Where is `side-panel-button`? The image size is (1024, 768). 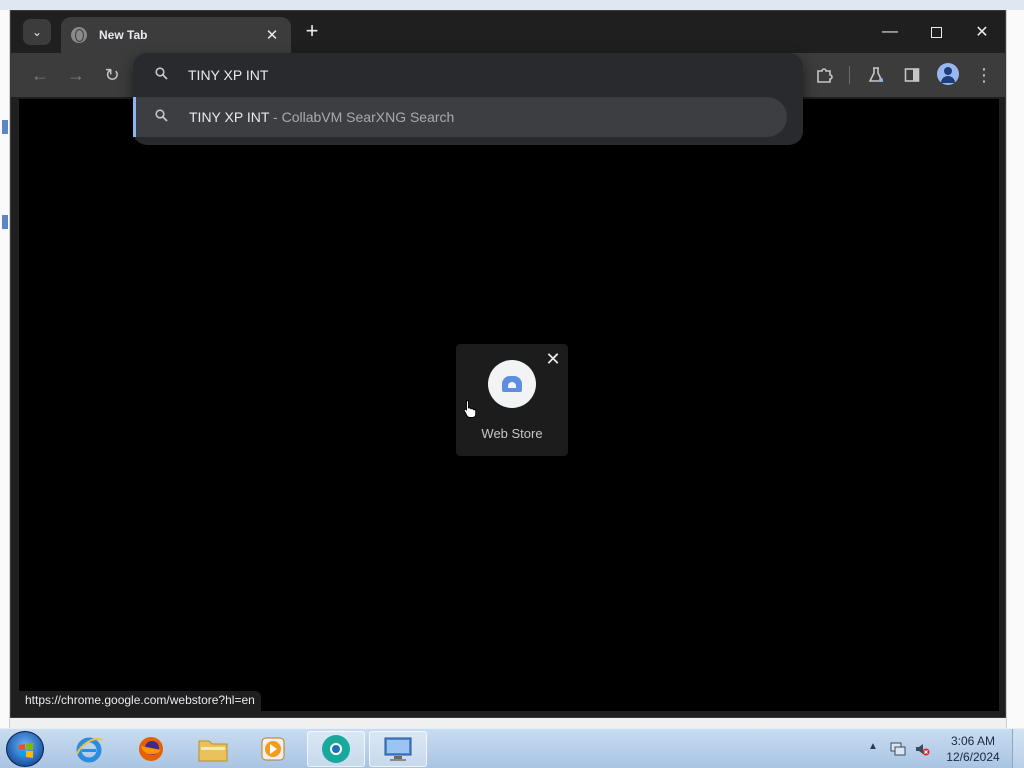
side-panel-button is located at coordinates (912, 75).